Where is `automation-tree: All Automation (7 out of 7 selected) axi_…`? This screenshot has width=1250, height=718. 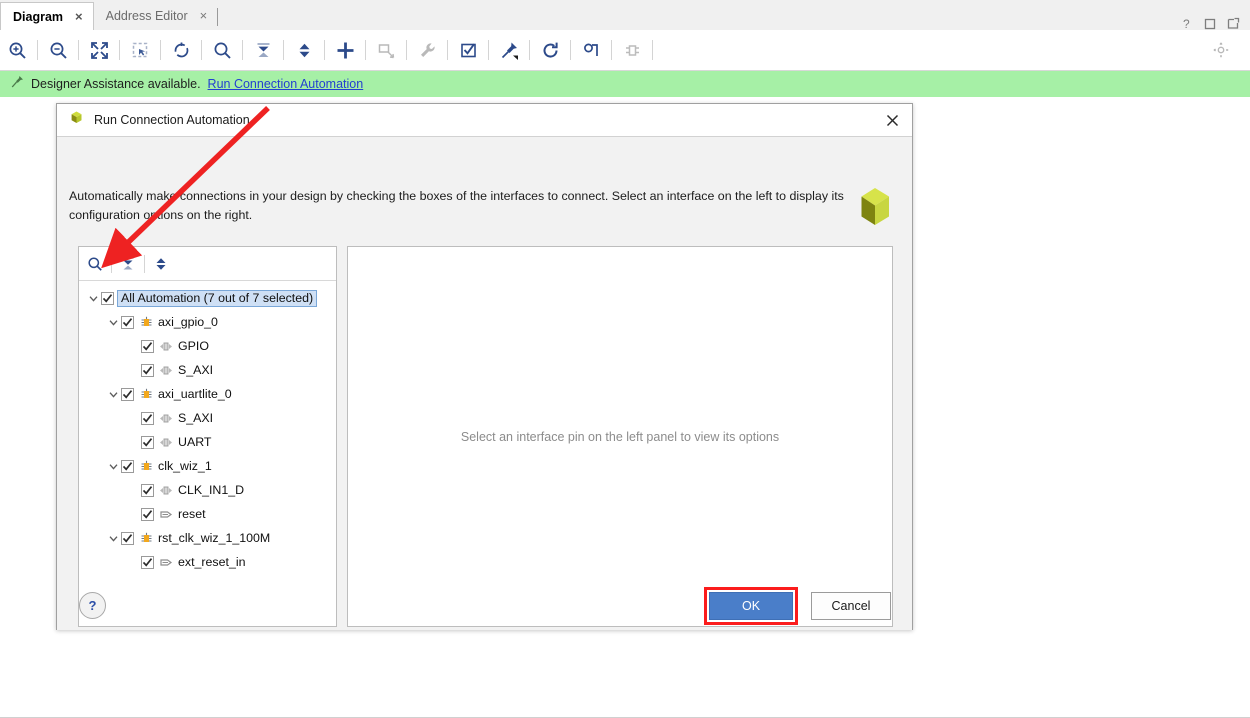
automation-tree: All Automation (7 out of 7 selected) axi_… is located at coordinates (207, 454).